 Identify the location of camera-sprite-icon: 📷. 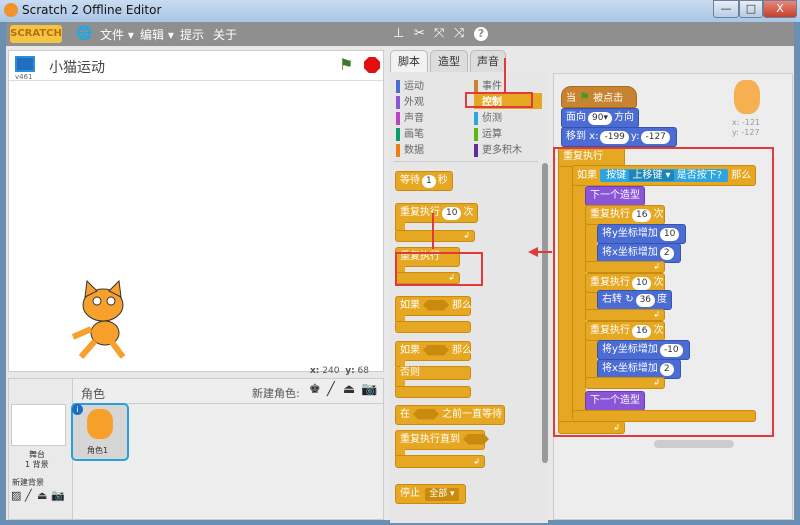
(369, 389).